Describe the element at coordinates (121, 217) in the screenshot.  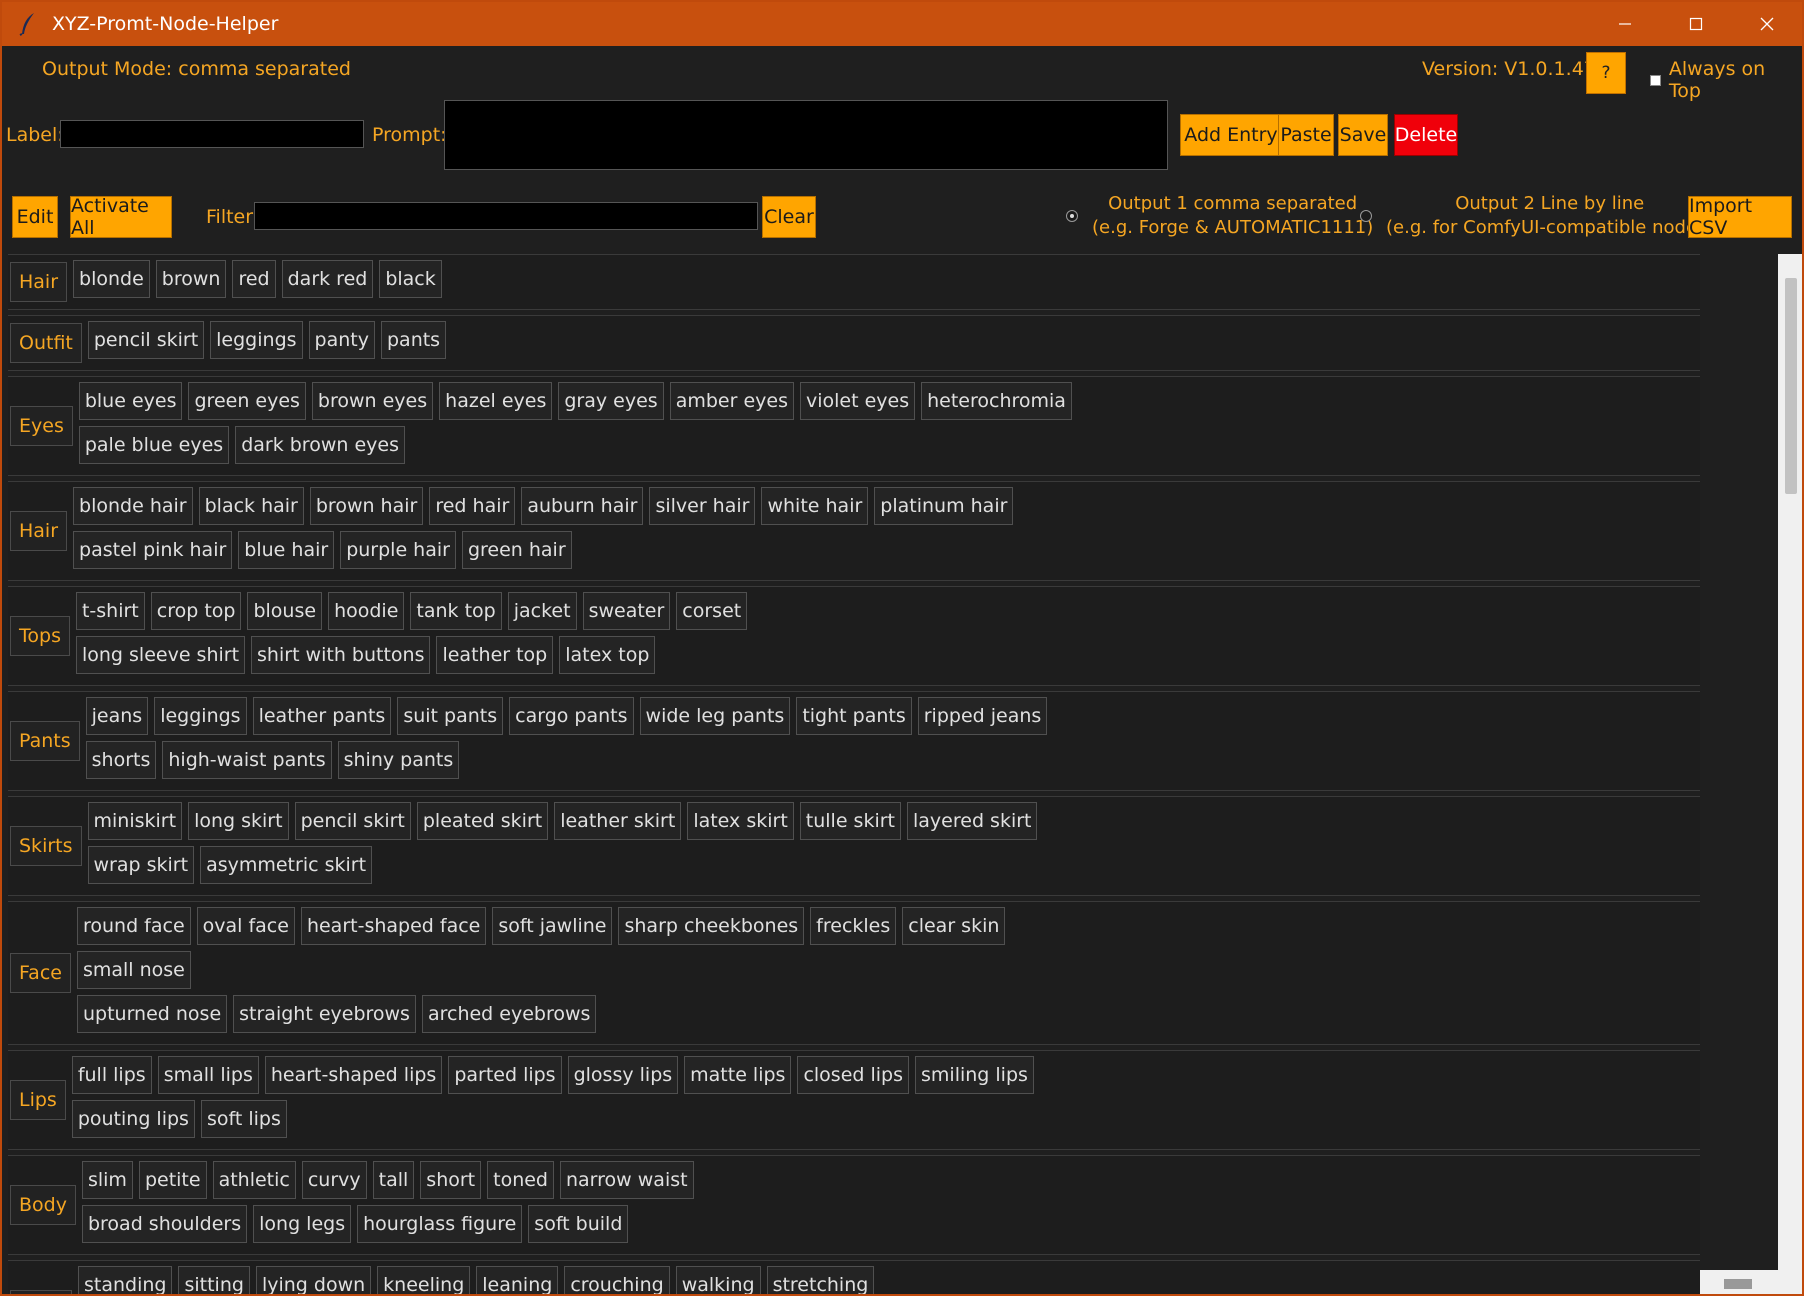
I see `activate-all-button: Activate All` at that location.